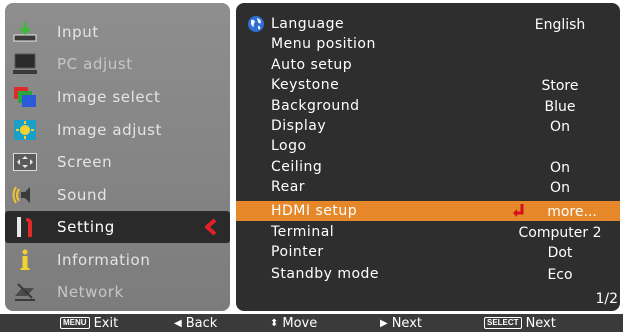 The height and width of the screenshot is (332, 623). I want to click on page-indicator: 1/2, so click(606, 299).